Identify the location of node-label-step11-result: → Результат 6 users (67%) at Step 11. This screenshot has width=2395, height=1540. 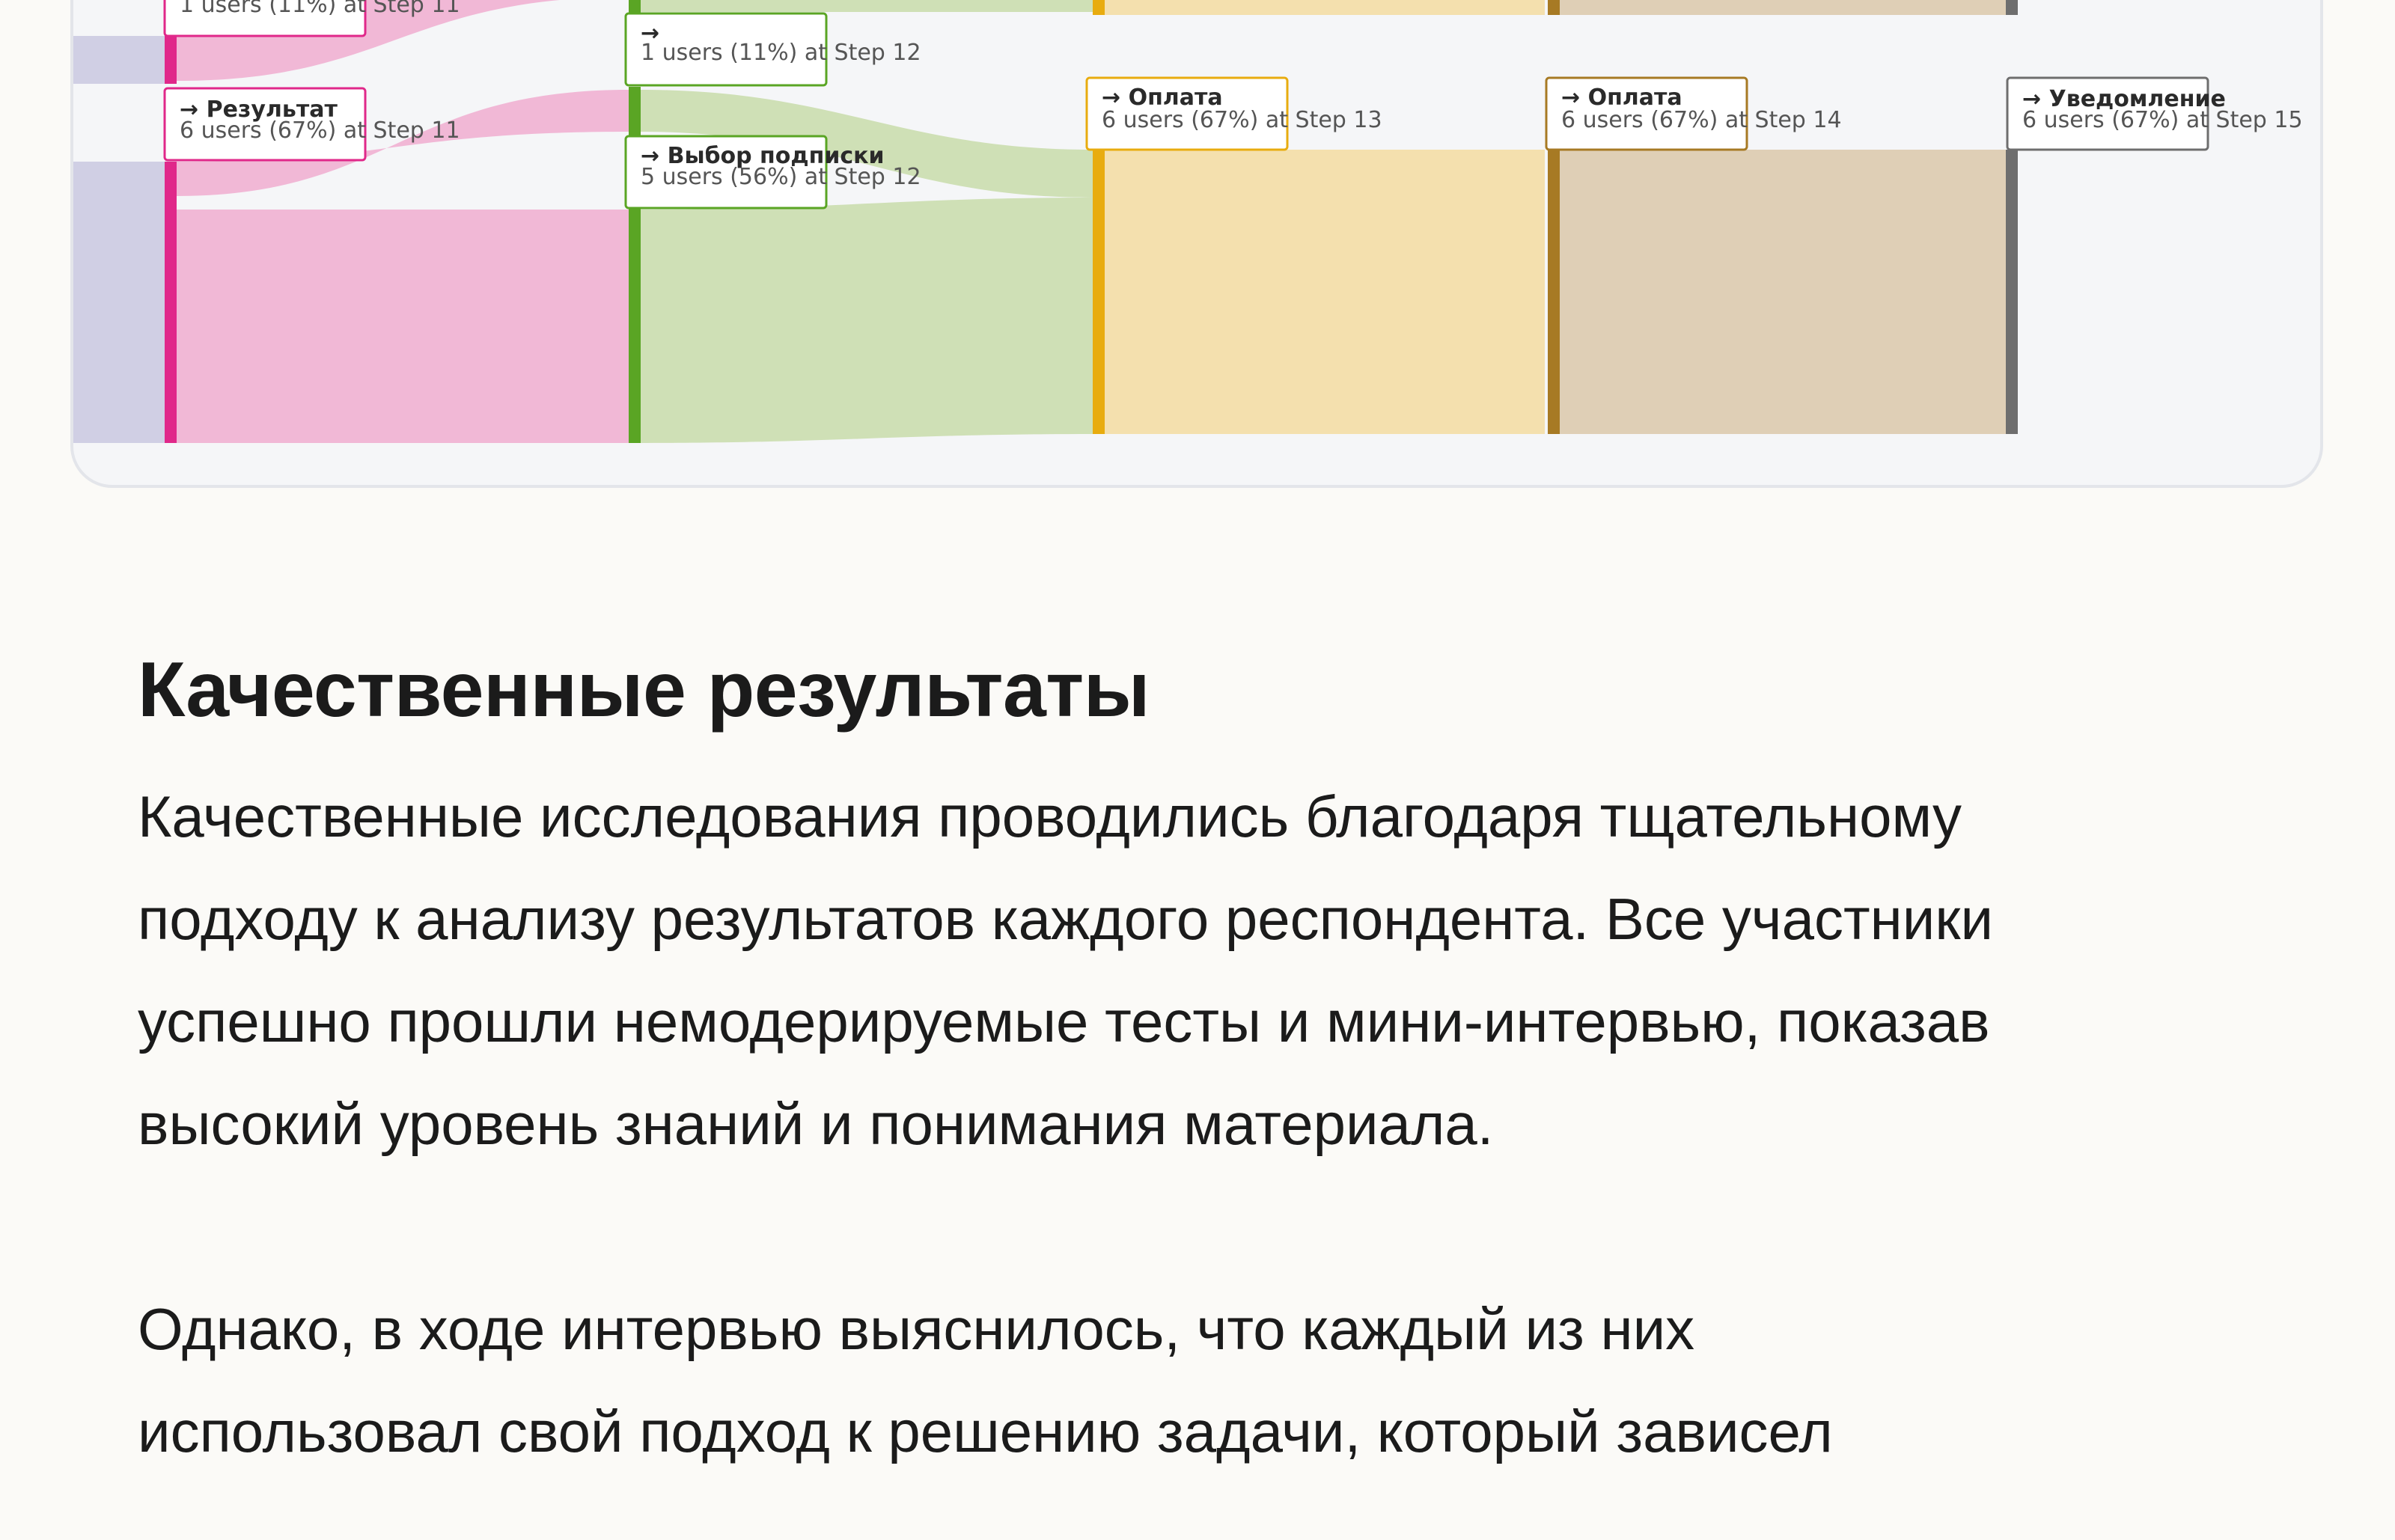
(311, 125).